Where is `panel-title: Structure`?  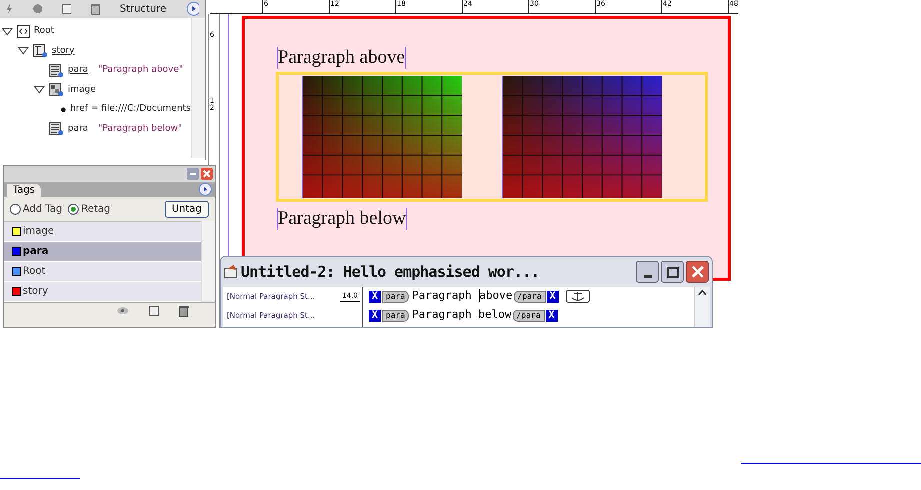 panel-title: Structure is located at coordinates (143, 9).